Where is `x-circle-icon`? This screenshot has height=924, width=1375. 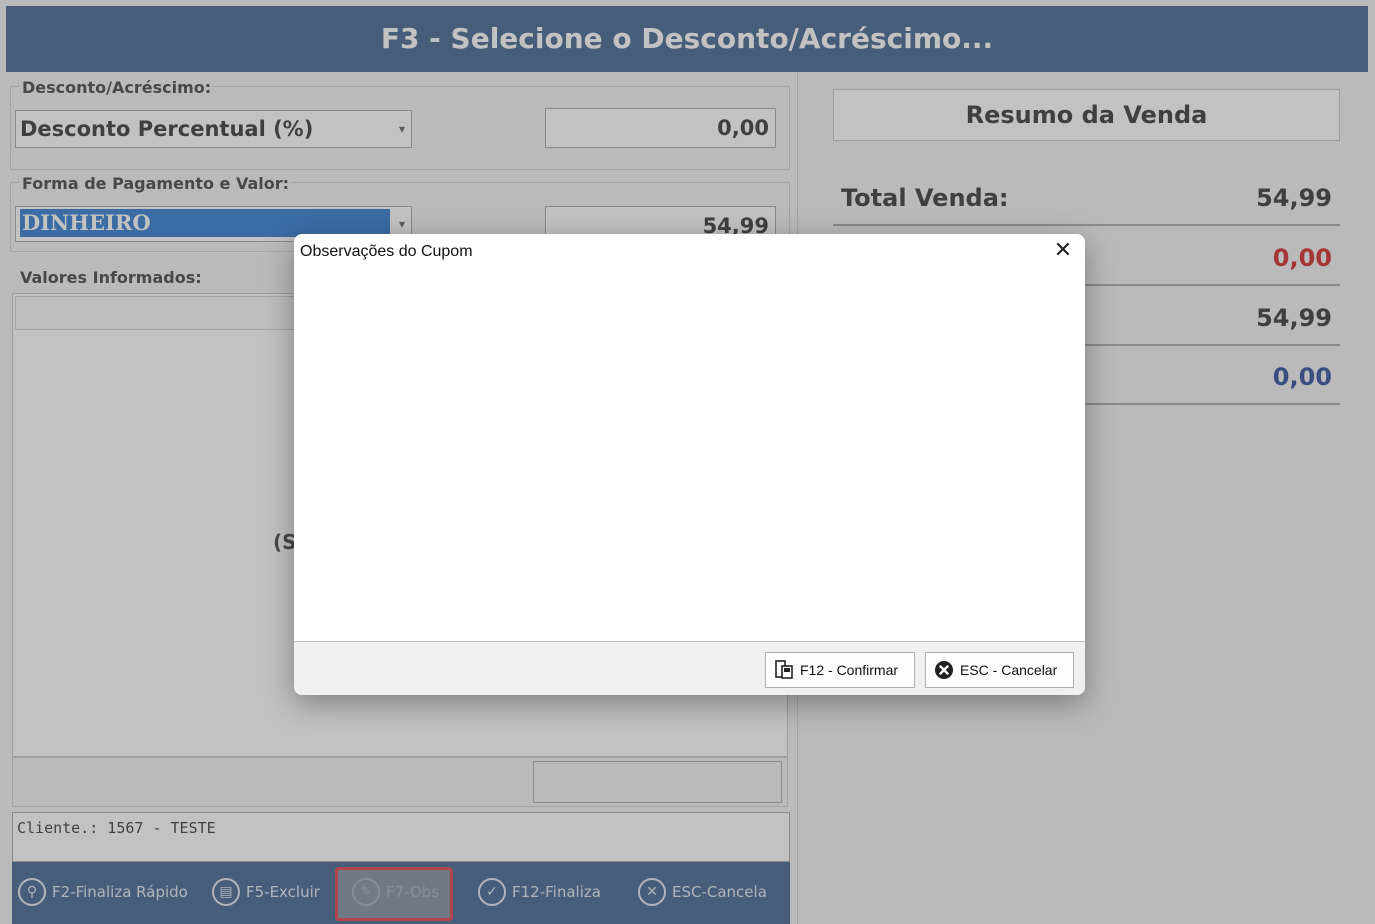
x-circle-icon is located at coordinates (944, 670).